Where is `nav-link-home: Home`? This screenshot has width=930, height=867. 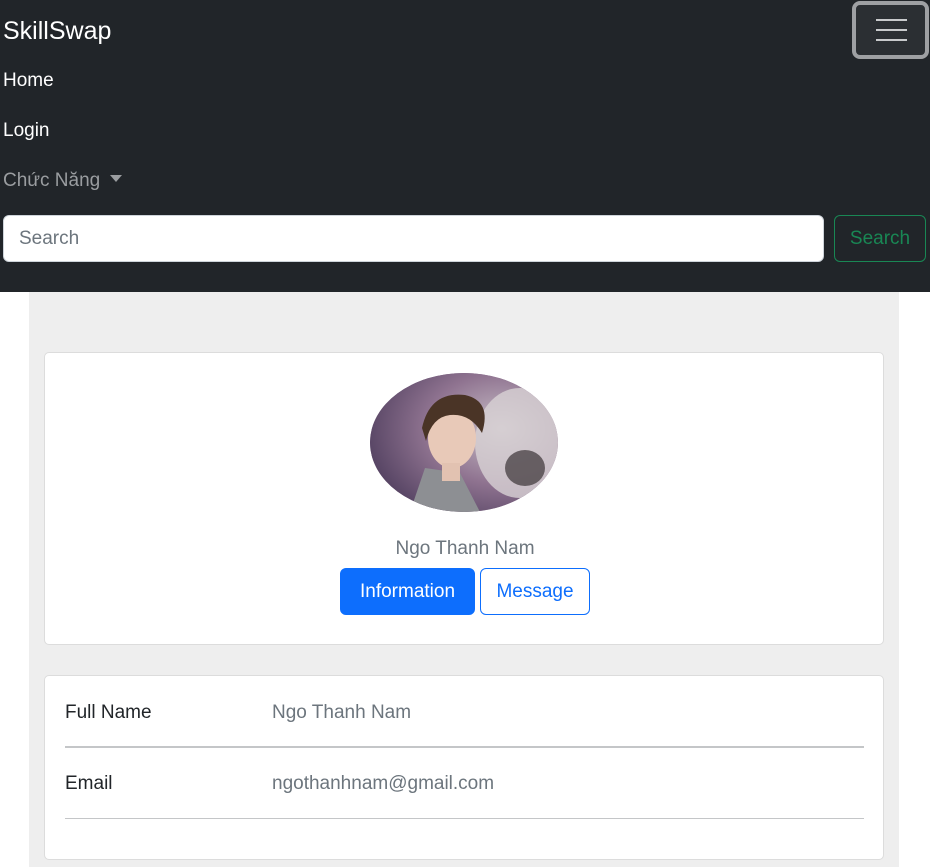 nav-link-home: Home is located at coordinates (28, 81).